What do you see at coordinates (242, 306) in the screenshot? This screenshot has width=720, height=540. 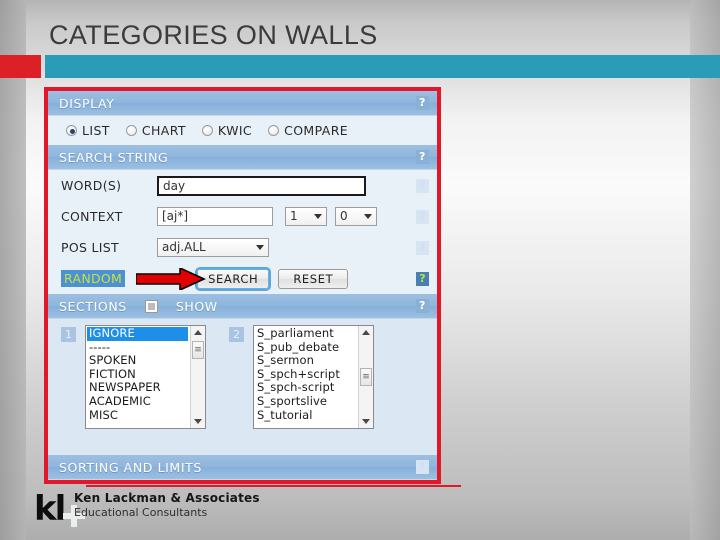 I see `sections-section-header: SECTIONS SHOW ?` at bounding box center [242, 306].